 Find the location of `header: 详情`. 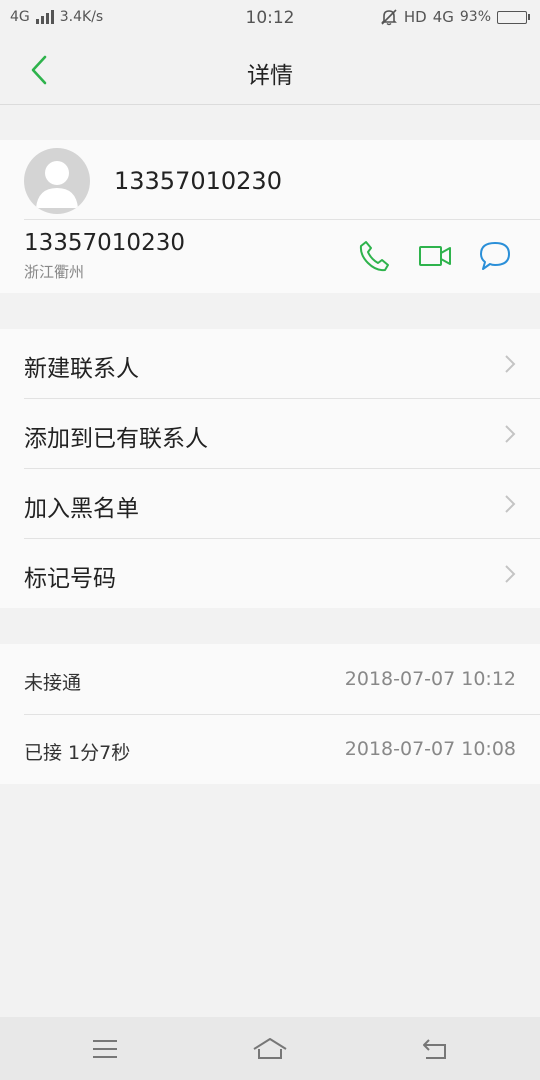

header: 详情 is located at coordinates (270, 70).